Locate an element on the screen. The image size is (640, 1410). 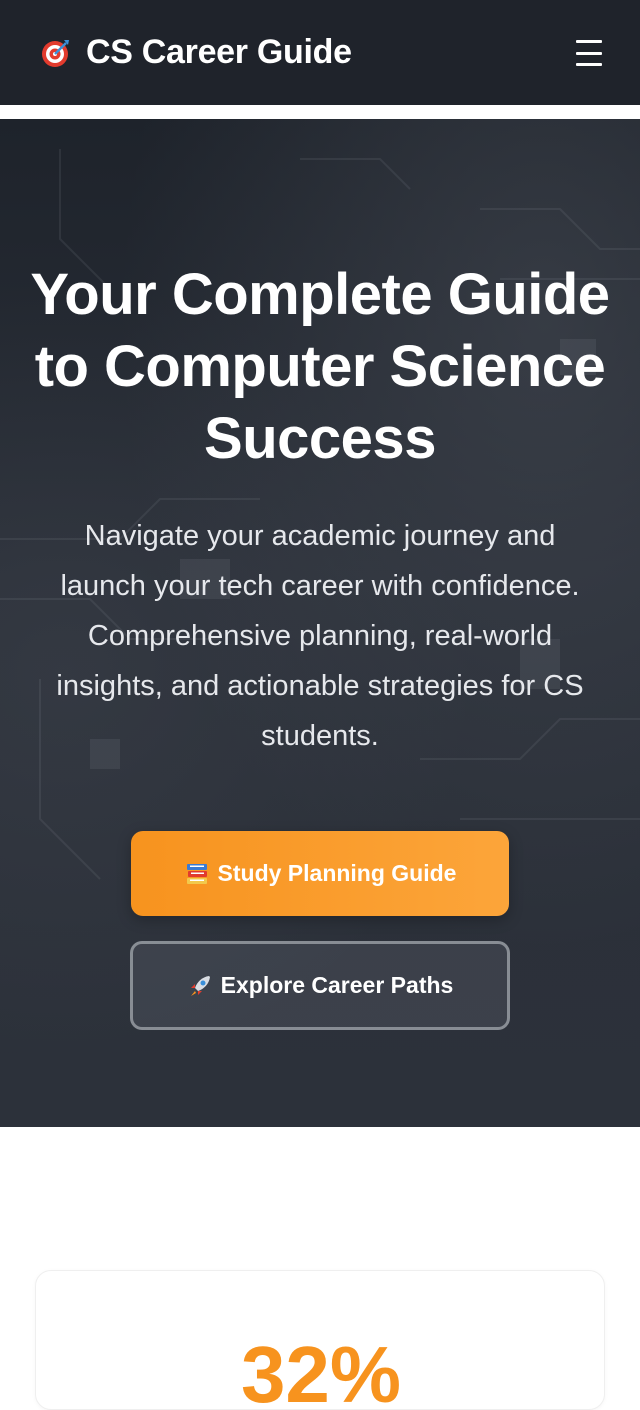
hamburger-menu-icon is located at coordinates (589, 53).